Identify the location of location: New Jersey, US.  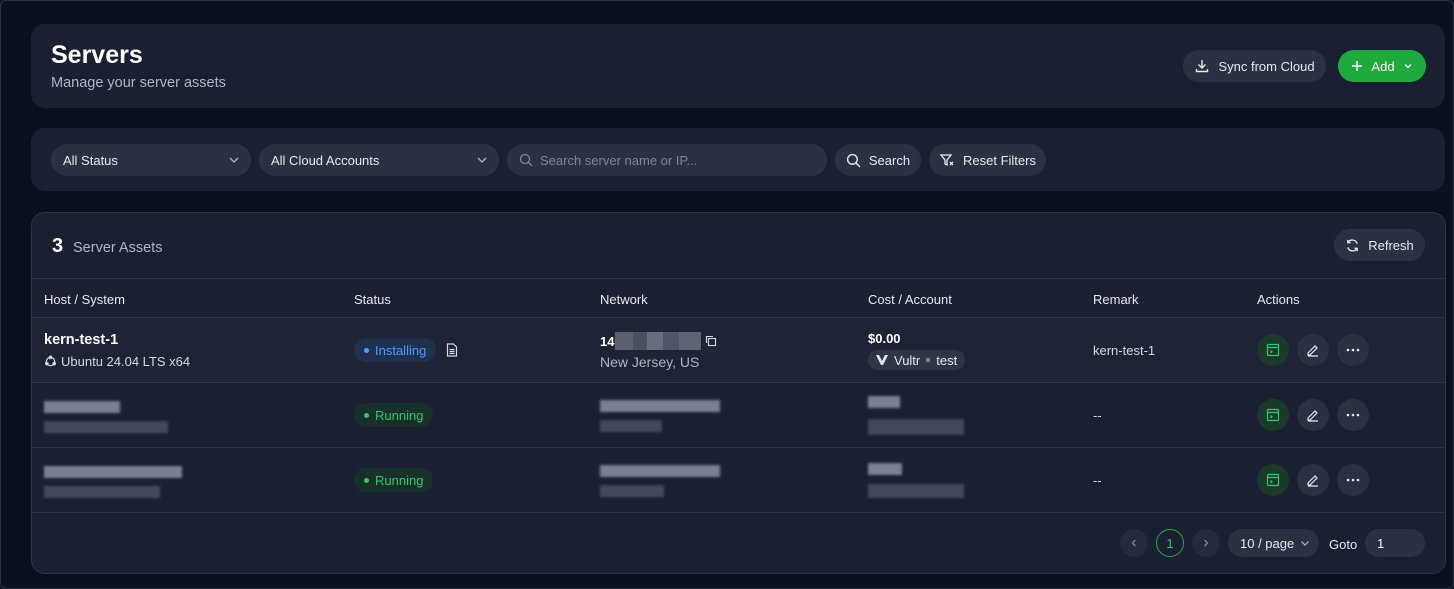
(650, 362).